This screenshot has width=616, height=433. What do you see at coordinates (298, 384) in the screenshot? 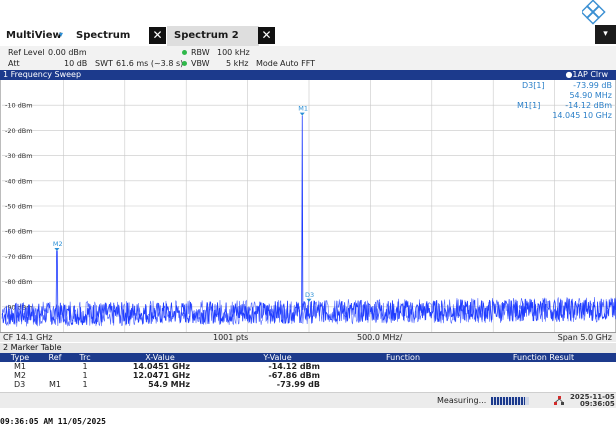
I see `table-cell: -73.99 dB` at bounding box center [298, 384].